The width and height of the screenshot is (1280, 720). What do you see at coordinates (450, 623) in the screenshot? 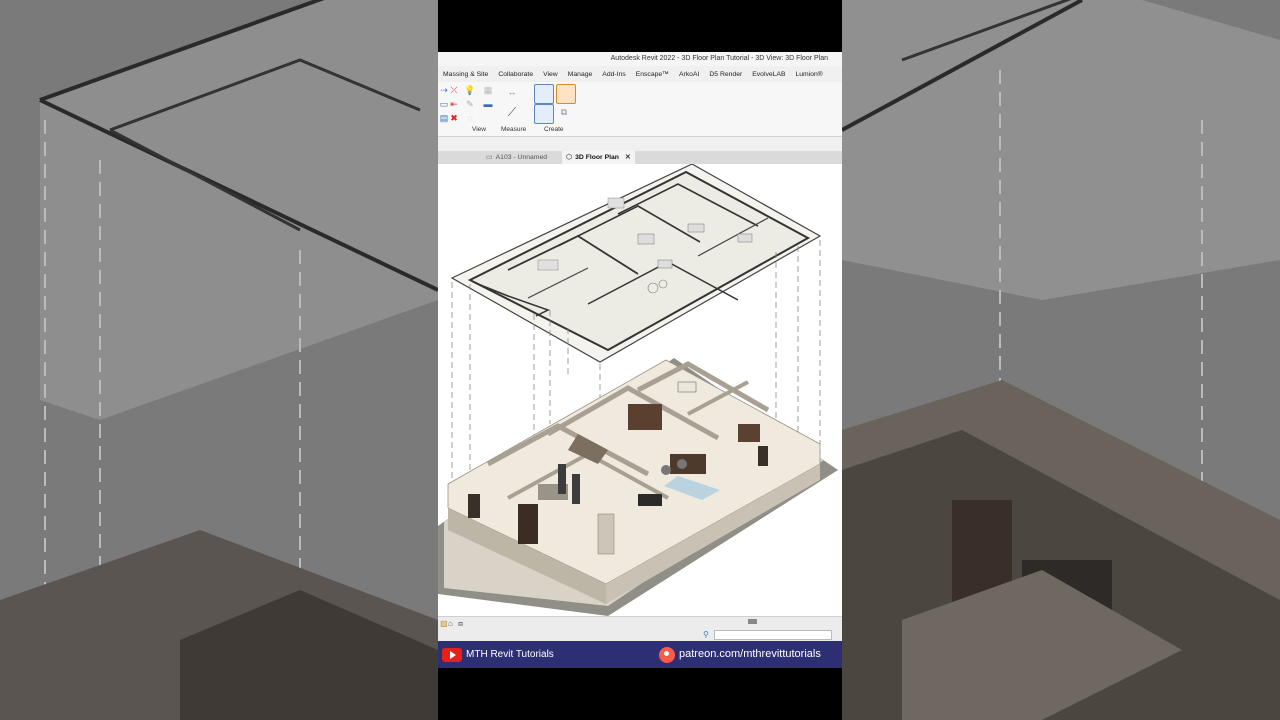
I see `detail-level-icon: ⌂` at bounding box center [450, 623].